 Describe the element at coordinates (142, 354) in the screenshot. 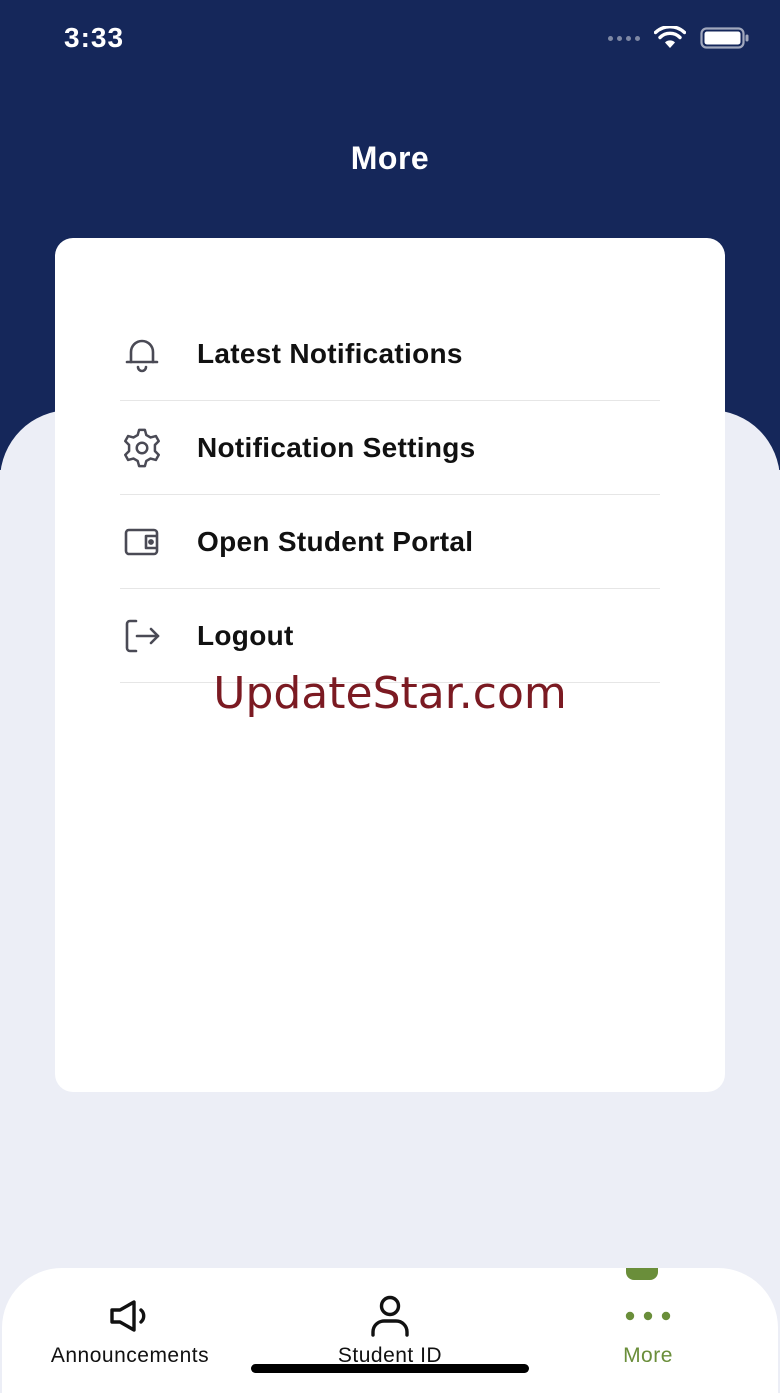

I see `bell-icon` at that location.